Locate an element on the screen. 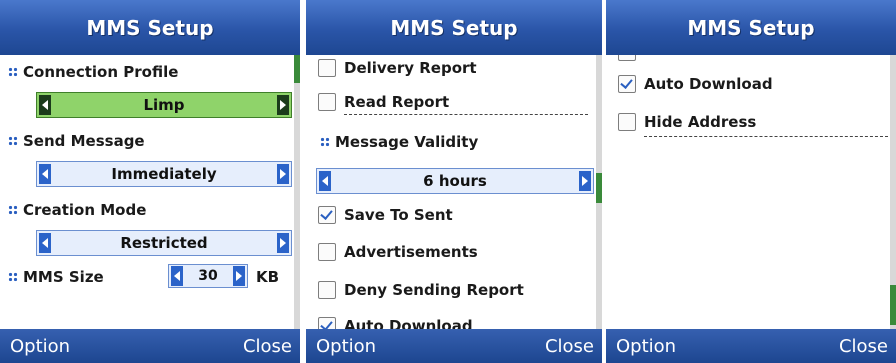 The width and height of the screenshot is (896, 363). deny-sending-report-option: Deny Sending Report is located at coordinates (421, 290).